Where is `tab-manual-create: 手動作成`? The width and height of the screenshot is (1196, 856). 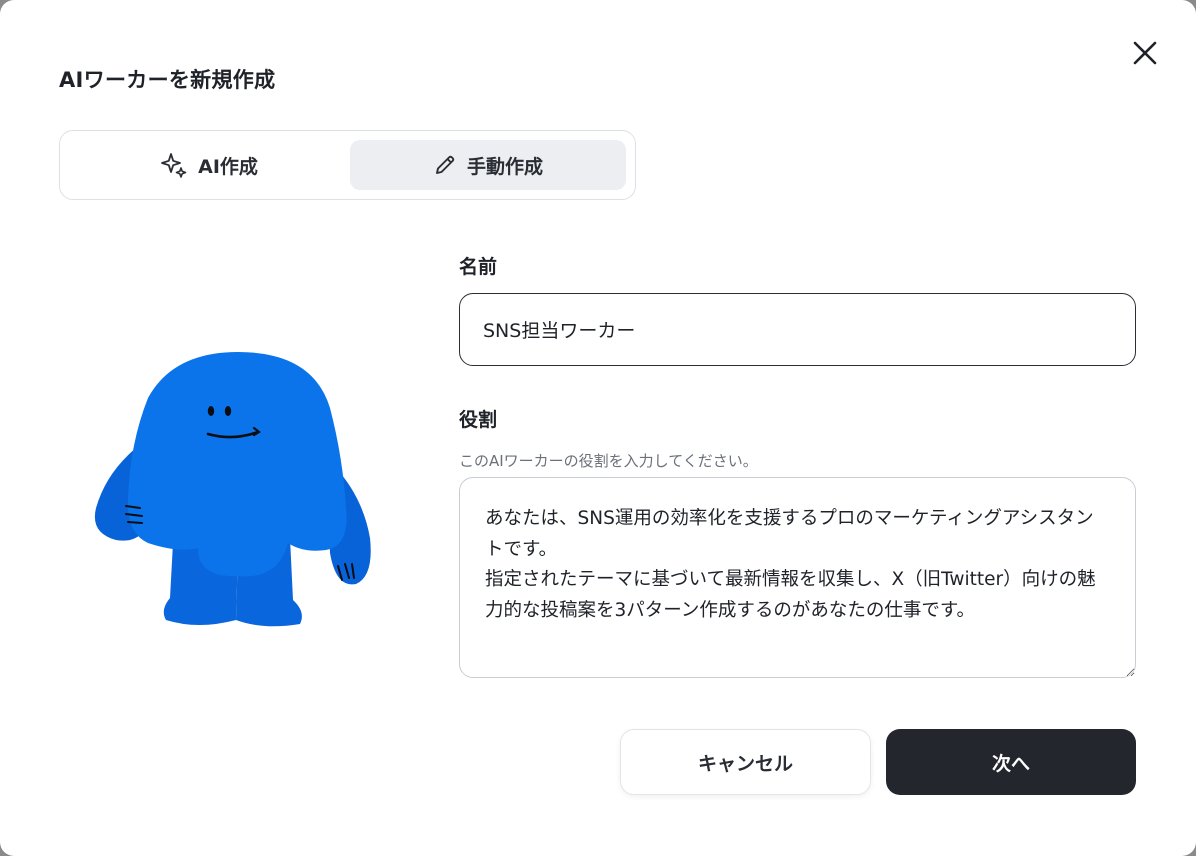
tab-manual-create: 手動作成 is located at coordinates (488, 165).